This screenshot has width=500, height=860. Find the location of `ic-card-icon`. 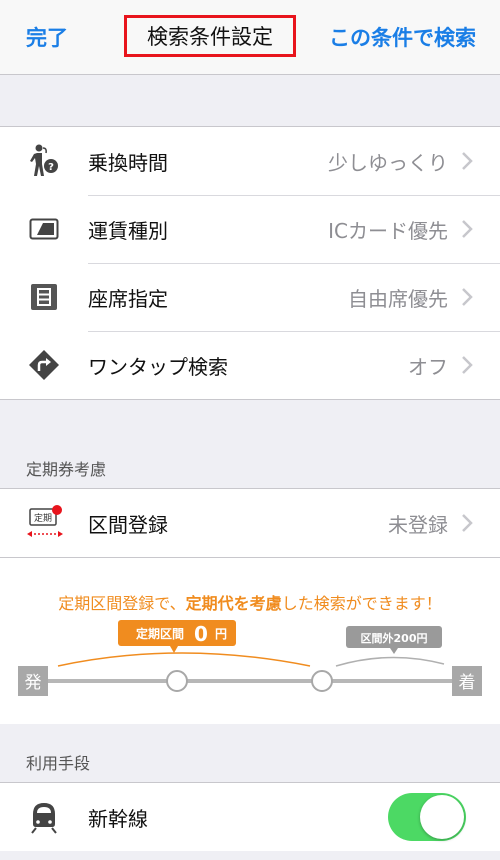

ic-card-icon is located at coordinates (44, 229).